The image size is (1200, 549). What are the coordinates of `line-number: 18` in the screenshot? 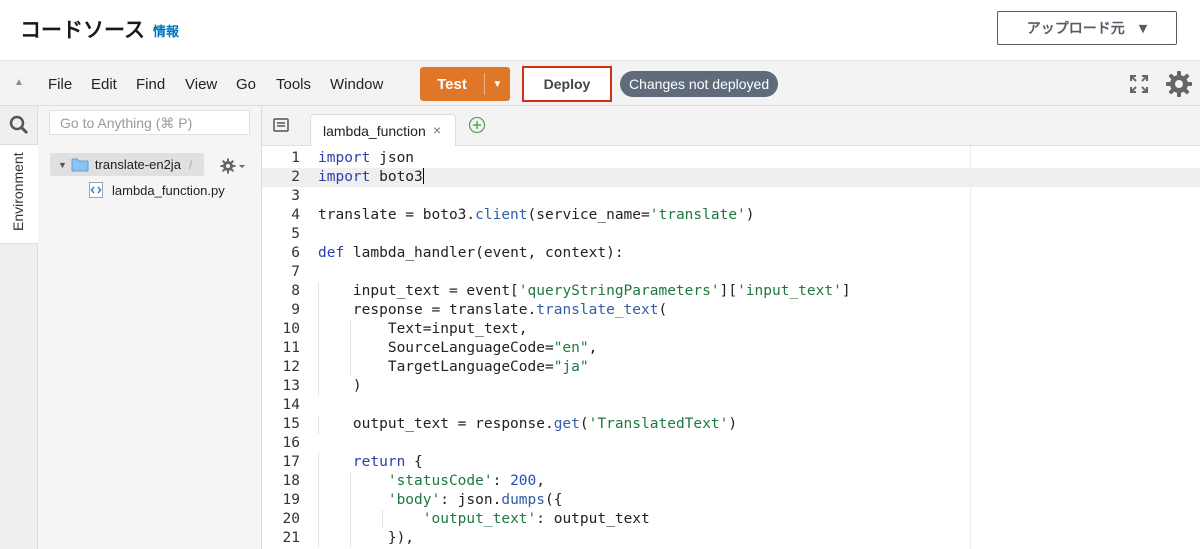 It's located at (291, 481).